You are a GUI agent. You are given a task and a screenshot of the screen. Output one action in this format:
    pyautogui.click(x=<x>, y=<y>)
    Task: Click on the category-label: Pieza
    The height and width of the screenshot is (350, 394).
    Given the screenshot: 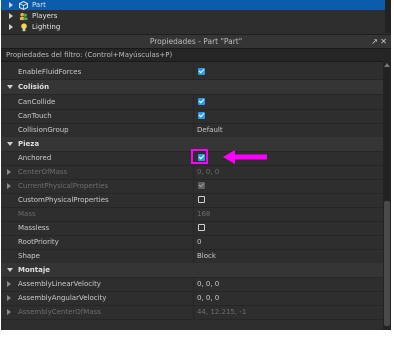 What is the action you would take?
    pyautogui.click(x=29, y=144)
    